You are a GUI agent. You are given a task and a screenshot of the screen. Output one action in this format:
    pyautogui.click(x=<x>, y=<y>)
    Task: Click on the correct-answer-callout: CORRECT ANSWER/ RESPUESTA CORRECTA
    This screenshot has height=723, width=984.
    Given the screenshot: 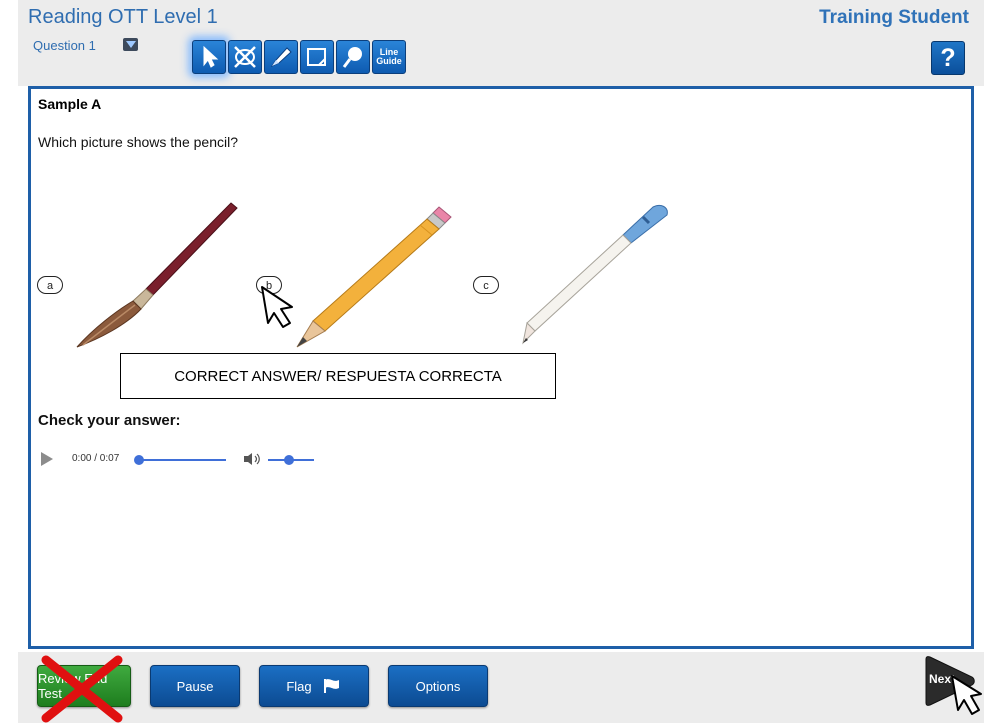 What is the action you would take?
    pyautogui.click(x=338, y=376)
    